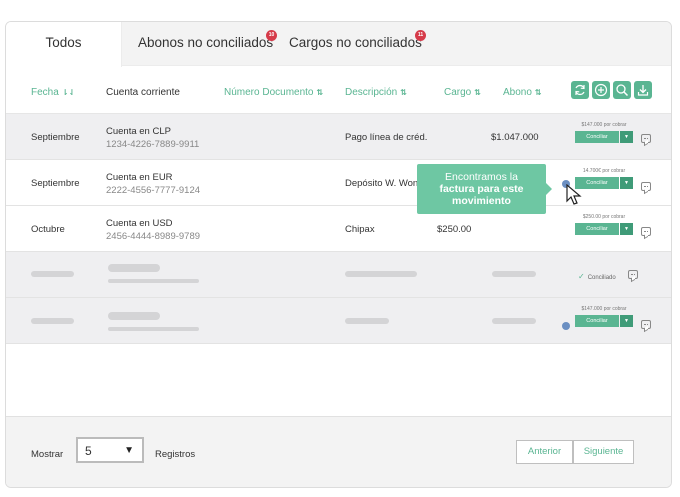 The width and height of the screenshot is (680, 497). What do you see at coordinates (338, 321) in the screenshot?
I see `placeholder-row: $147.000 por cobrar Conciliar ▼` at bounding box center [338, 321].